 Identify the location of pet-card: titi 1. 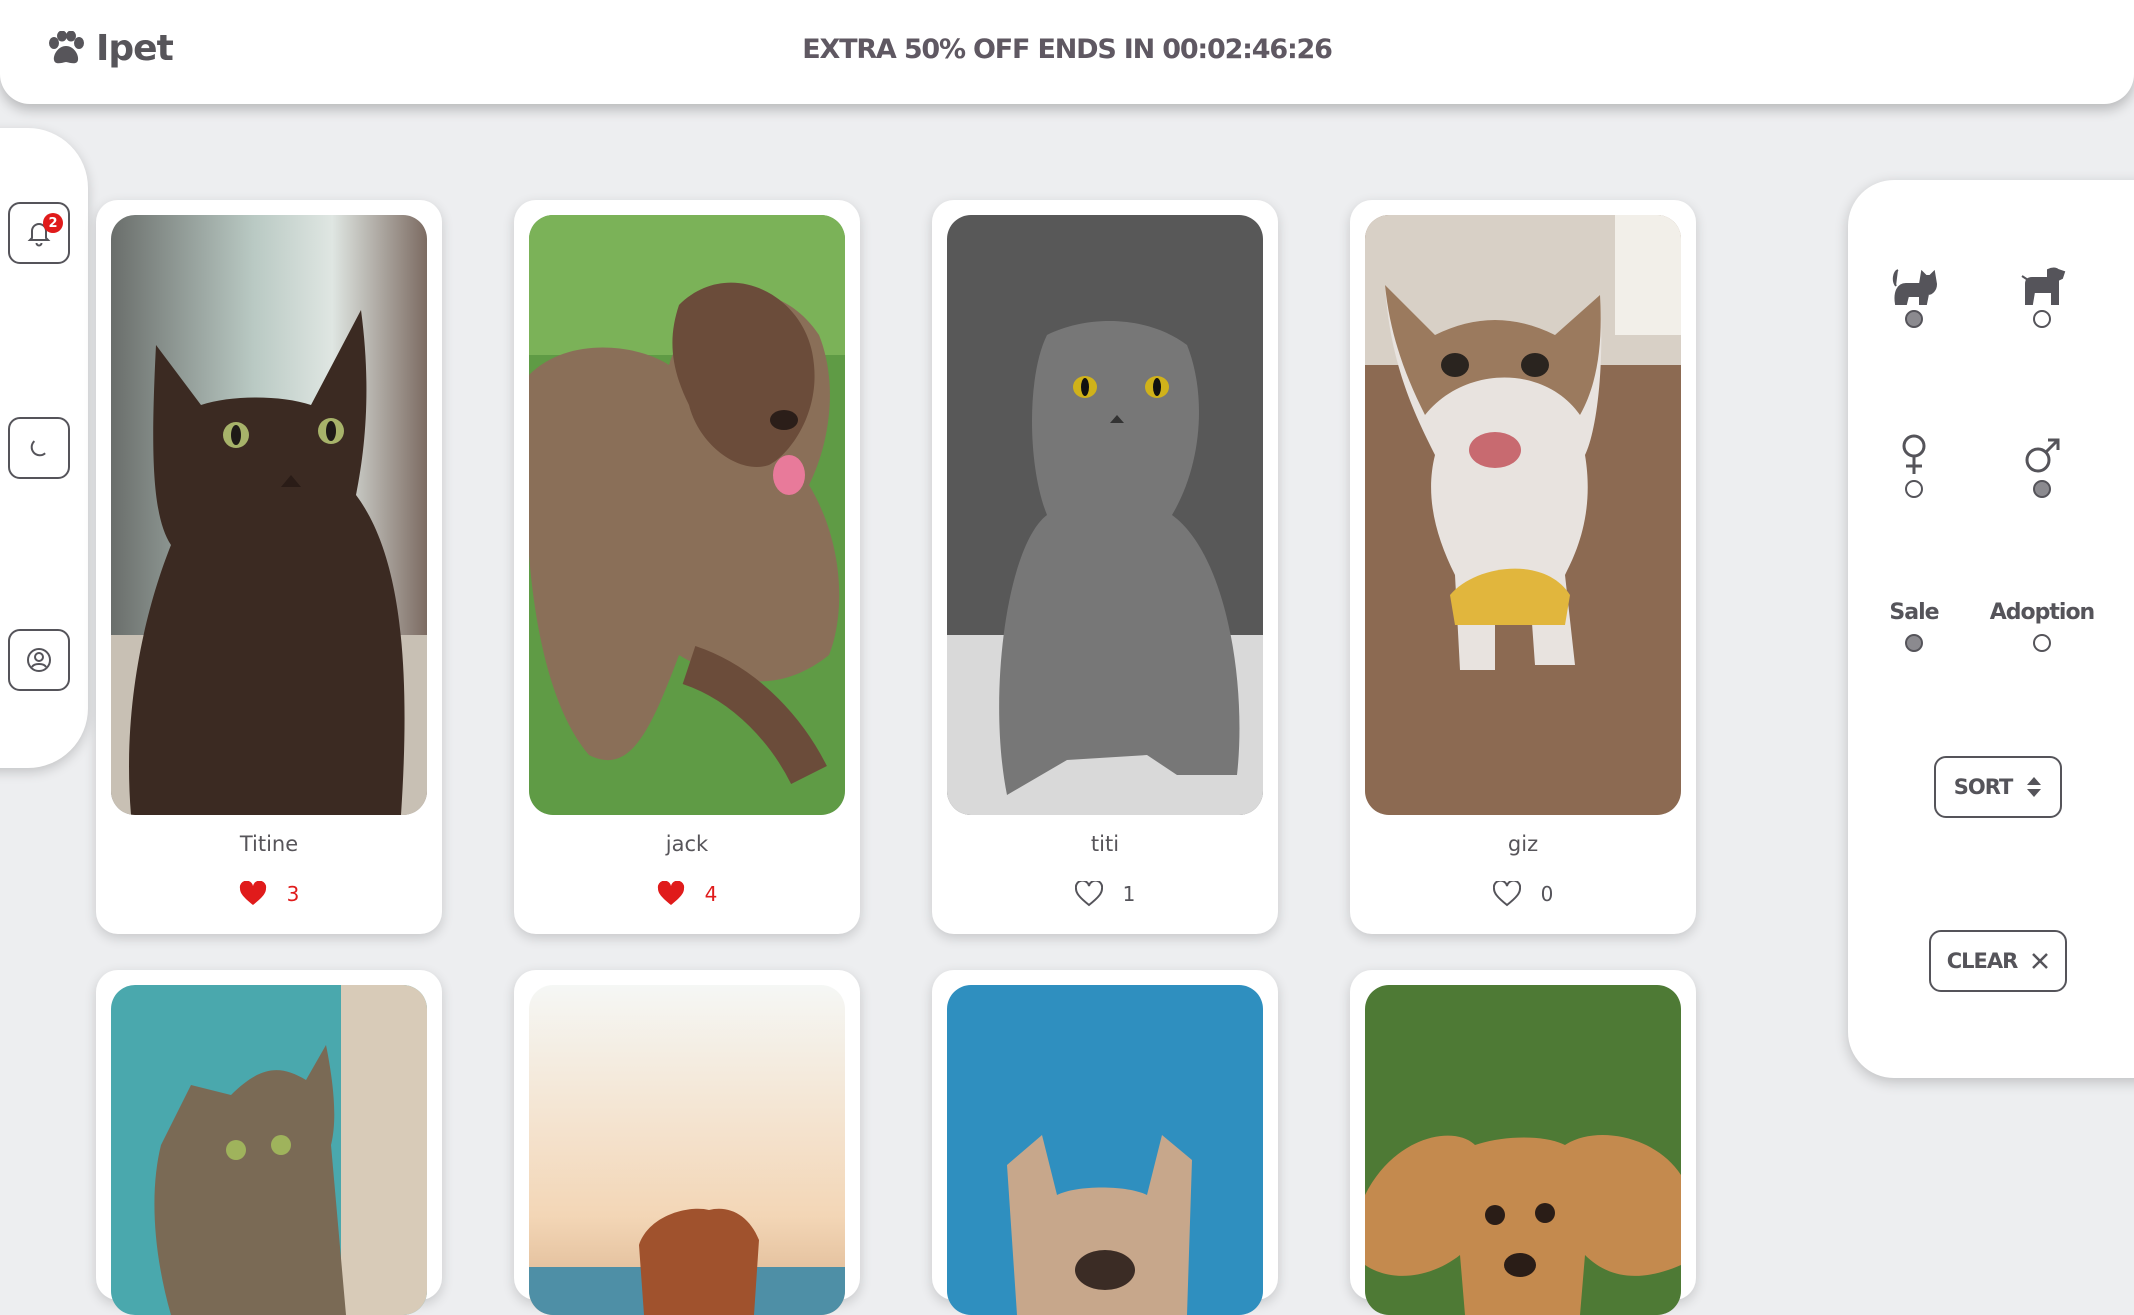
(1105, 567).